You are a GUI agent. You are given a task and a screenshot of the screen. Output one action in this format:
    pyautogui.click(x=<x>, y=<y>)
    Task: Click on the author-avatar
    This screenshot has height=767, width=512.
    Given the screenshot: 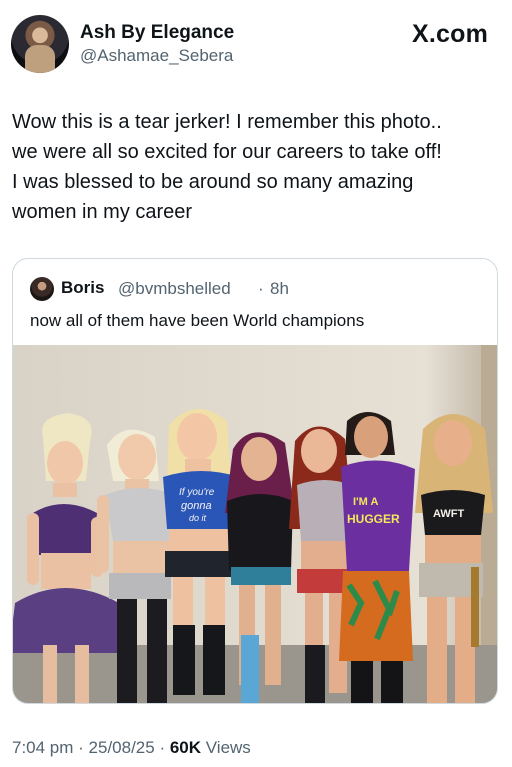 What is the action you would take?
    pyautogui.click(x=40, y=44)
    